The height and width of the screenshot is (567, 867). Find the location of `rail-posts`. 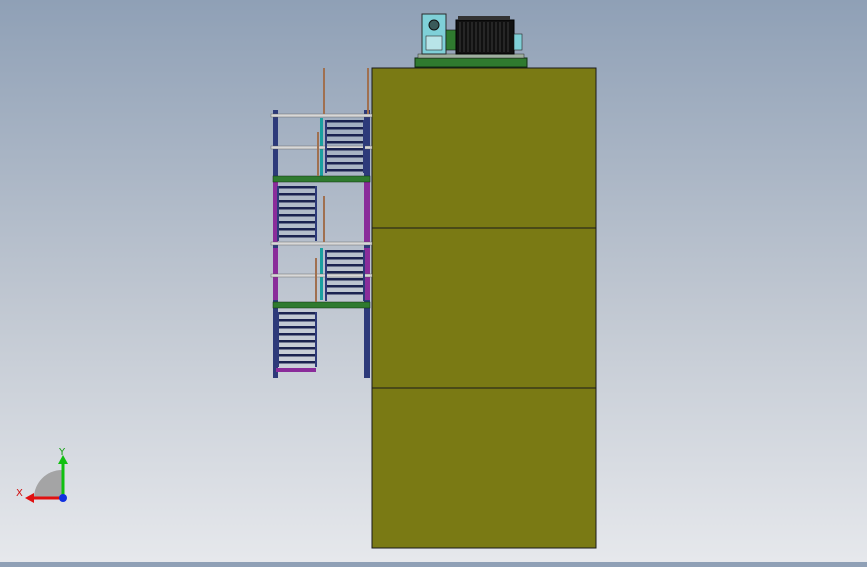

rail-posts is located at coordinates (342, 185).